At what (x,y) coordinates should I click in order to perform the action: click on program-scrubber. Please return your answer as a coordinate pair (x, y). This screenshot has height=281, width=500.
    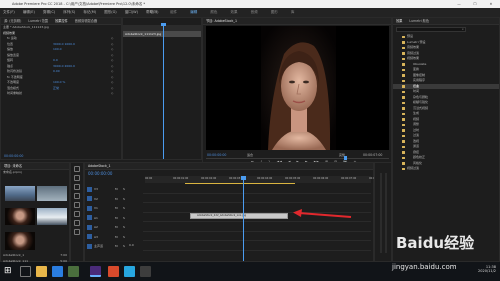
    Looking at the image, I should click on (297, 158).